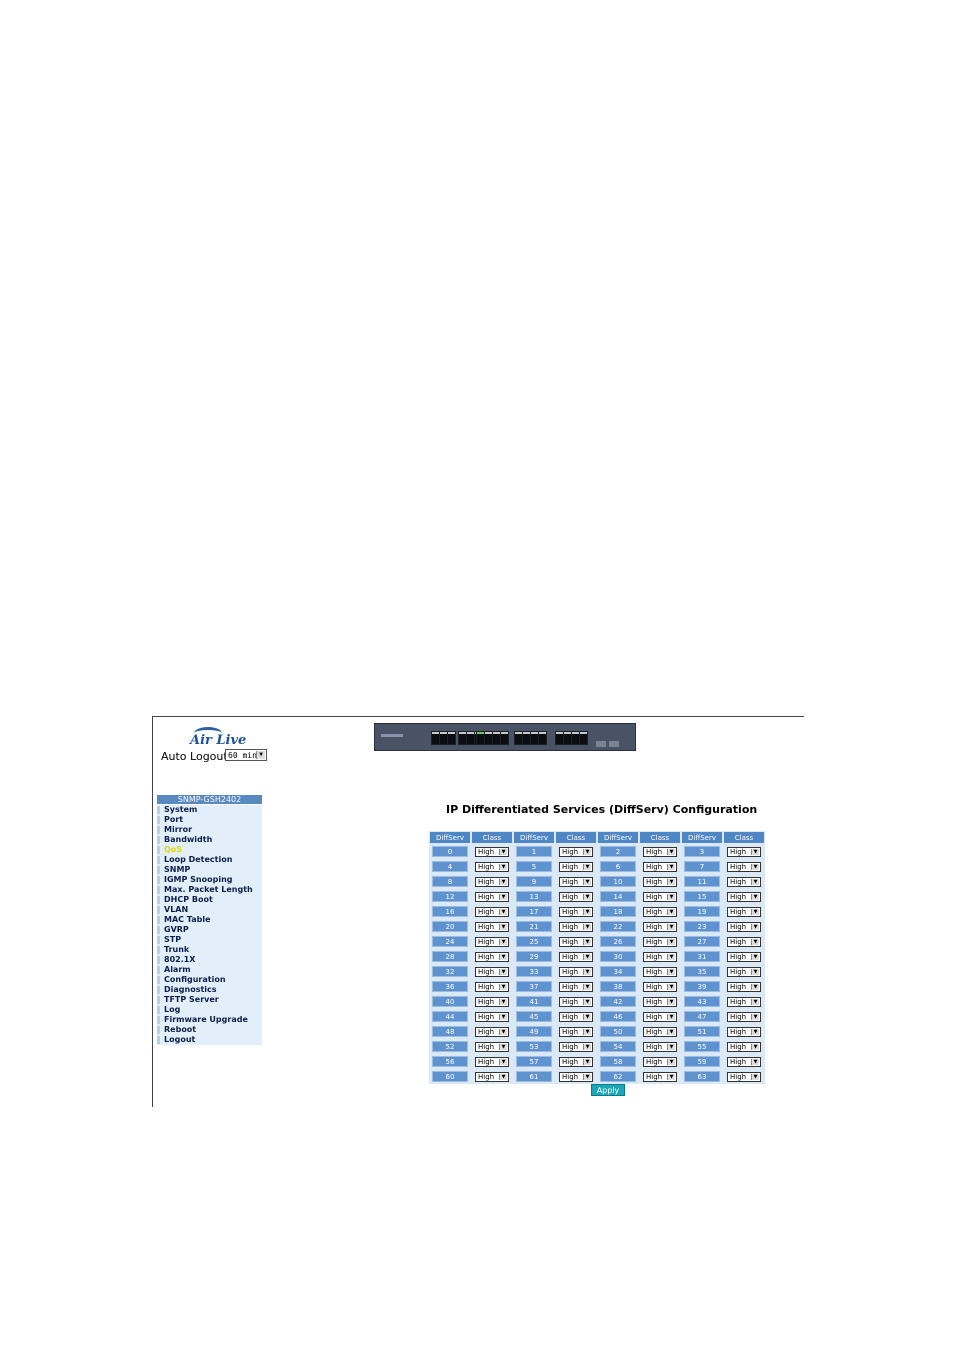 The height and width of the screenshot is (1349, 954). I want to click on sidebar-item-mirror: Mirror, so click(209, 830).